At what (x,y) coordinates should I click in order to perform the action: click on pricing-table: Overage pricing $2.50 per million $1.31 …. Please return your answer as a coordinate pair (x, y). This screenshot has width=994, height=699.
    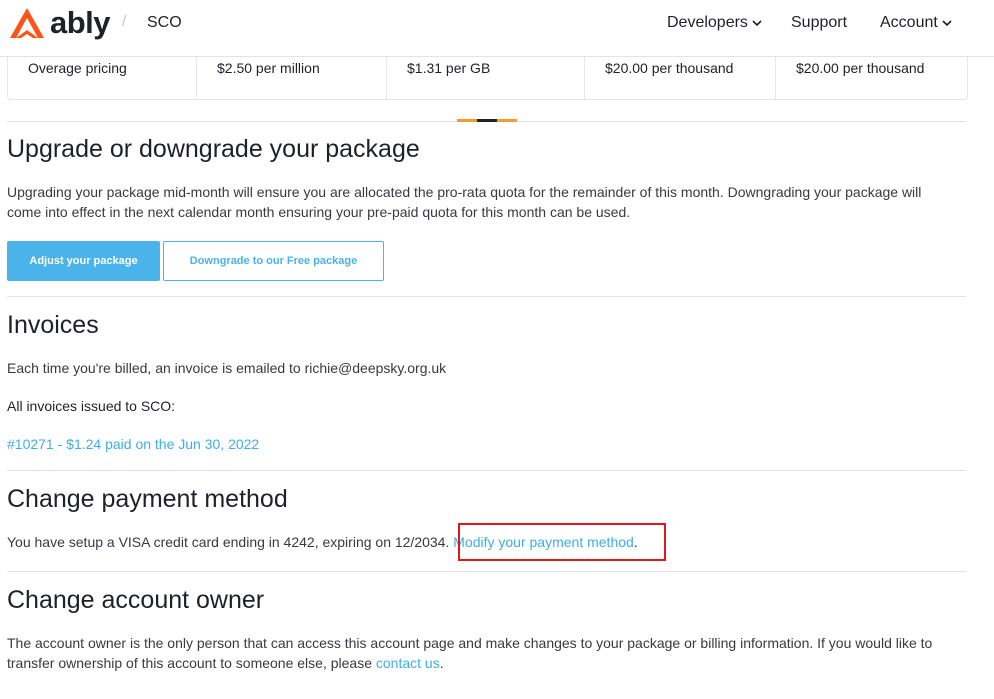
    Looking at the image, I should click on (487, 78).